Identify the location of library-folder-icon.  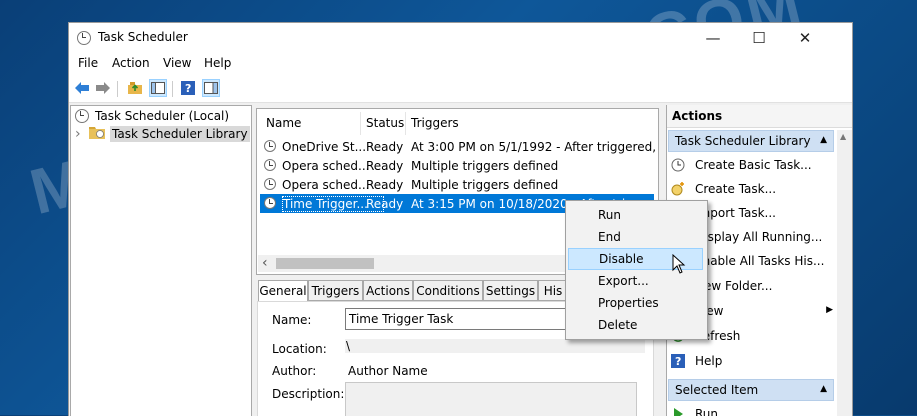
(97, 134).